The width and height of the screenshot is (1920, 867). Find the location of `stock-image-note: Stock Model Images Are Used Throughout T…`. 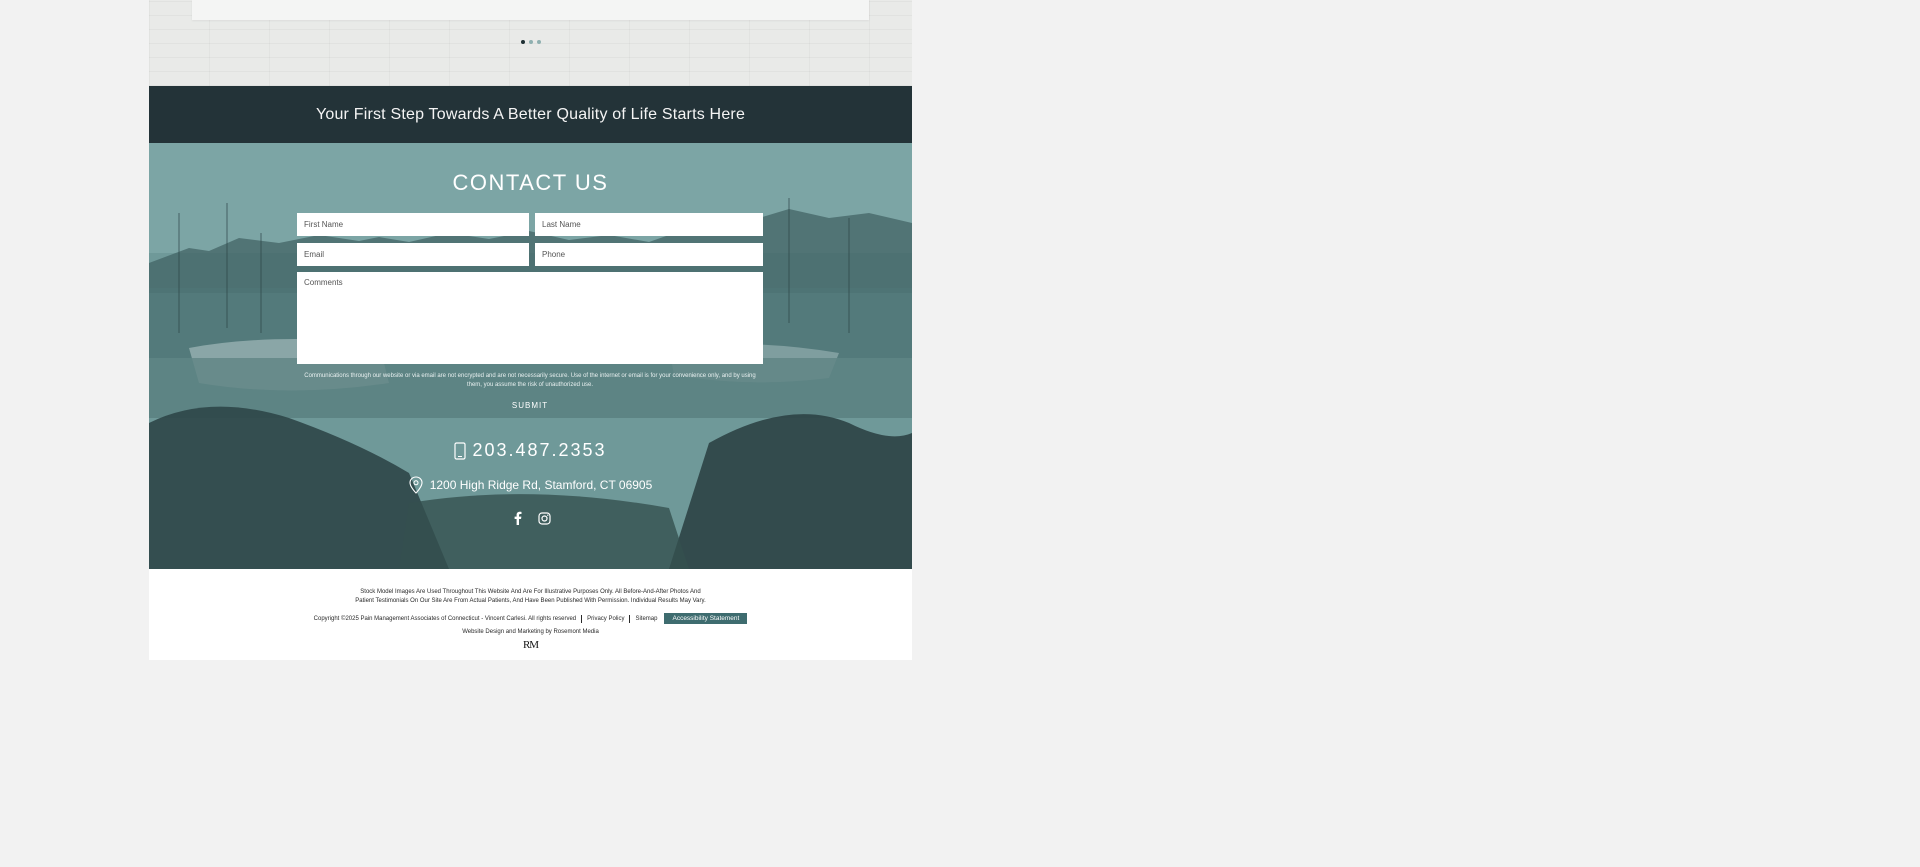

stock-image-note: Stock Model Images Are Used Throughout T… is located at coordinates (530, 597).